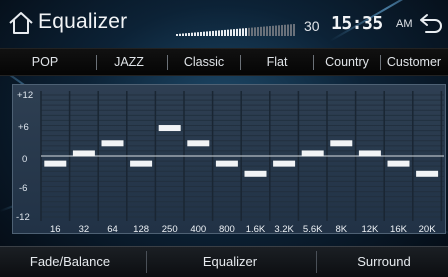  Describe the element at coordinates (341, 229) in the screenshot. I see `frequency-label: 8K` at that location.